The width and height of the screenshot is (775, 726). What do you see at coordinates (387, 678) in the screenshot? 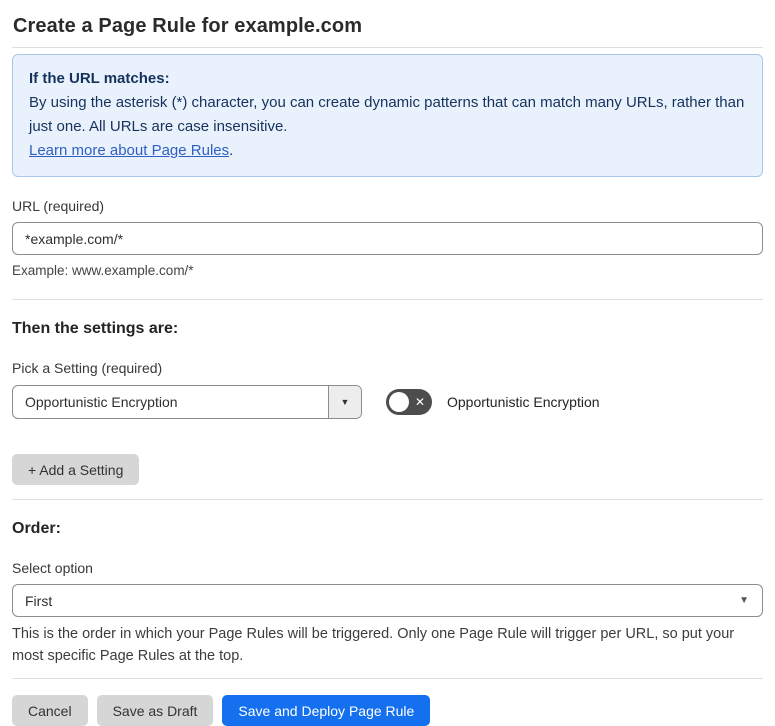
I see `actions-divider` at bounding box center [387, 678].